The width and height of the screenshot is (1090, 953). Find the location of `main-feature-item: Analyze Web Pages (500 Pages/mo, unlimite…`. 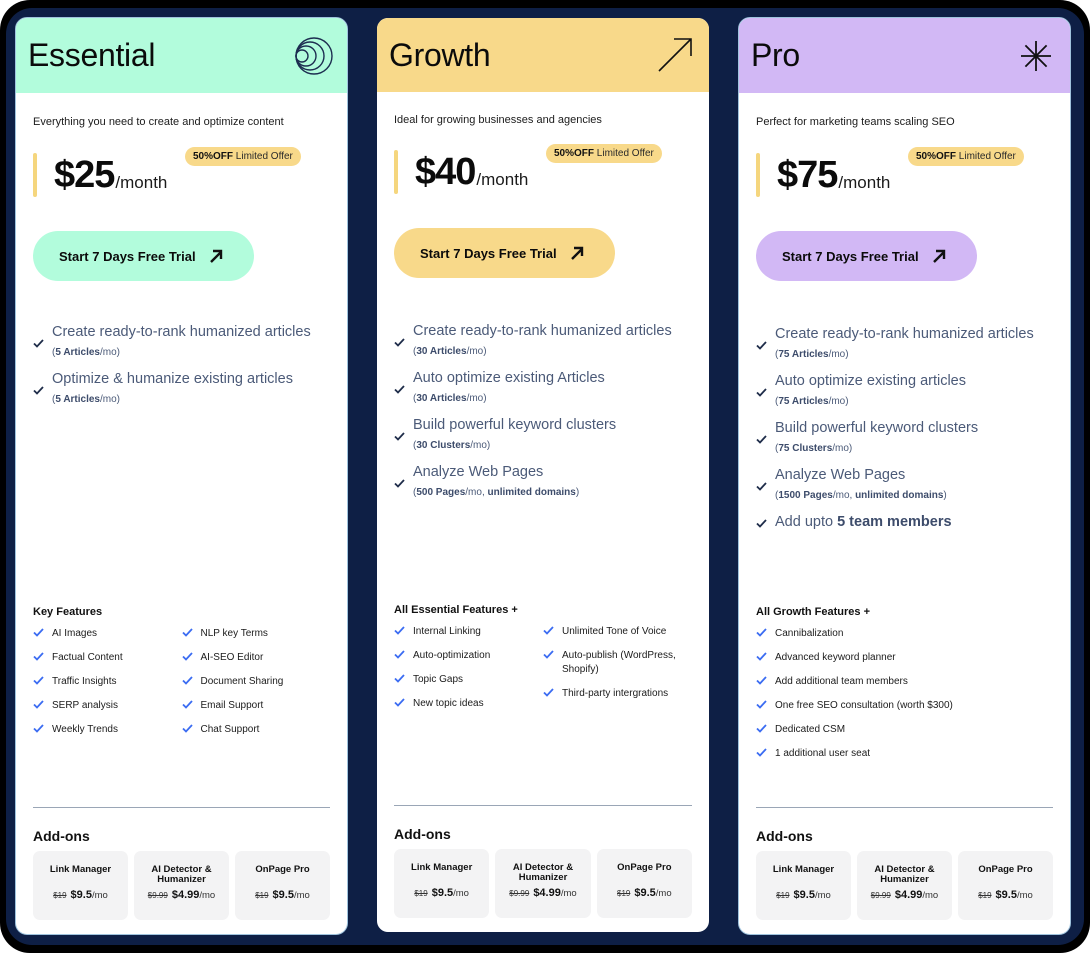

main-feature-item: Analyze Web Pages (500 Pages/mo, unlimite… is located at coordinates (543, 481).